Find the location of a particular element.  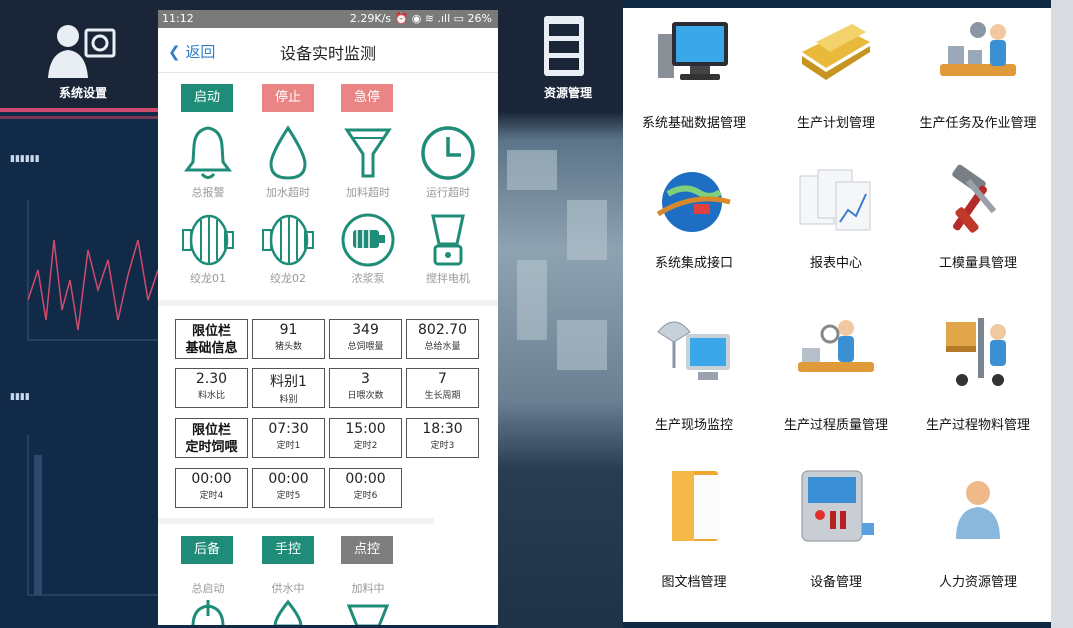

timer-3-cell: 18:30 定时3 is located at coordinates (442, 438).